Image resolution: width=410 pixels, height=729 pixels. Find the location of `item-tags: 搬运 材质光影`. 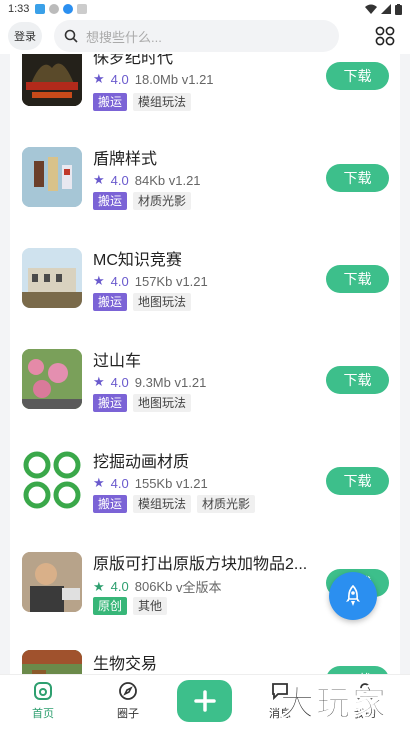

item-tags: 搬运 材质光影 is located at coordinates (142, 201).